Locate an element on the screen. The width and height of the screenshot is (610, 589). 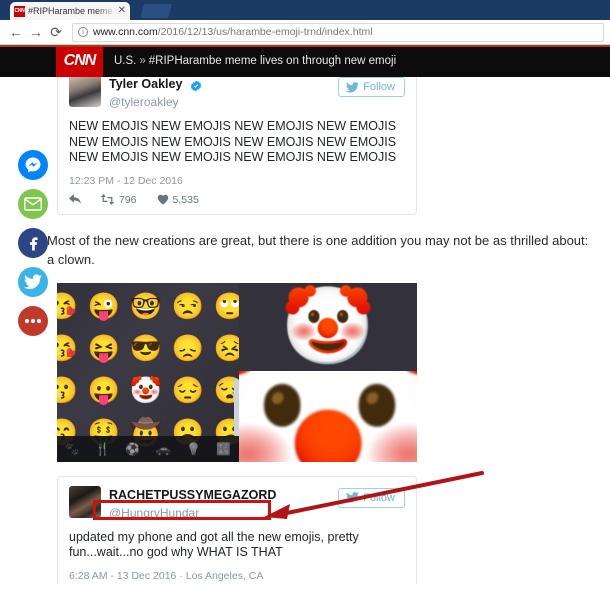
emoji-cell: 🤡 is located at coordinates (146, 390).